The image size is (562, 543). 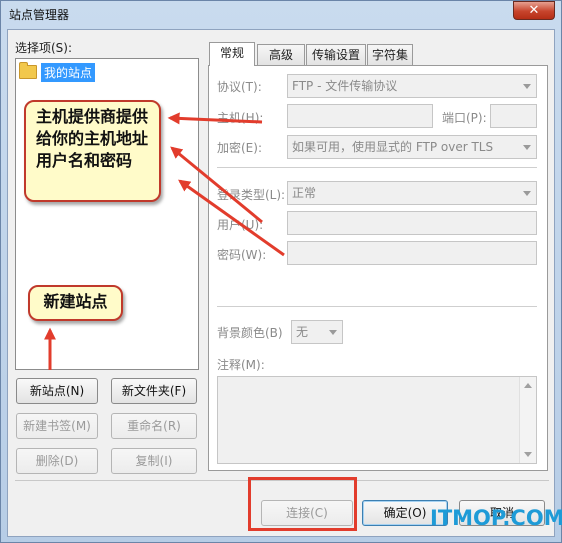 I want to click on user-input, so click(x=412, y=223).